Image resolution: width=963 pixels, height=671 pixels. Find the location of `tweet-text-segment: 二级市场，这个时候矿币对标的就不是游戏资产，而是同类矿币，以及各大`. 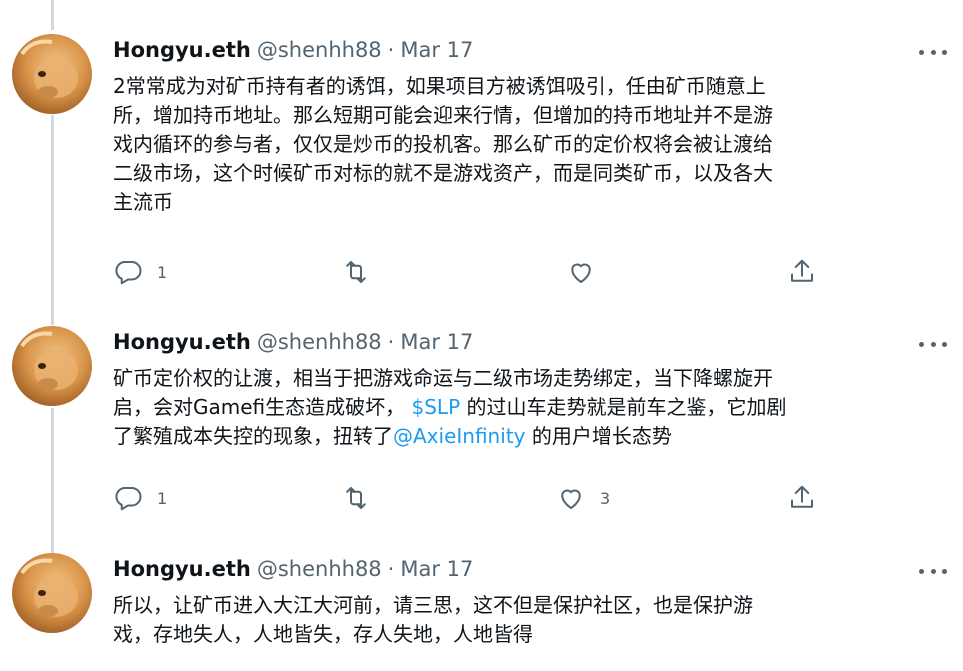

tweet-text-segment: 二级市场，这个时候矿币对标的就不是游戏资产，而是同类矿币，以及各大 is located at coordinates (443, 173).